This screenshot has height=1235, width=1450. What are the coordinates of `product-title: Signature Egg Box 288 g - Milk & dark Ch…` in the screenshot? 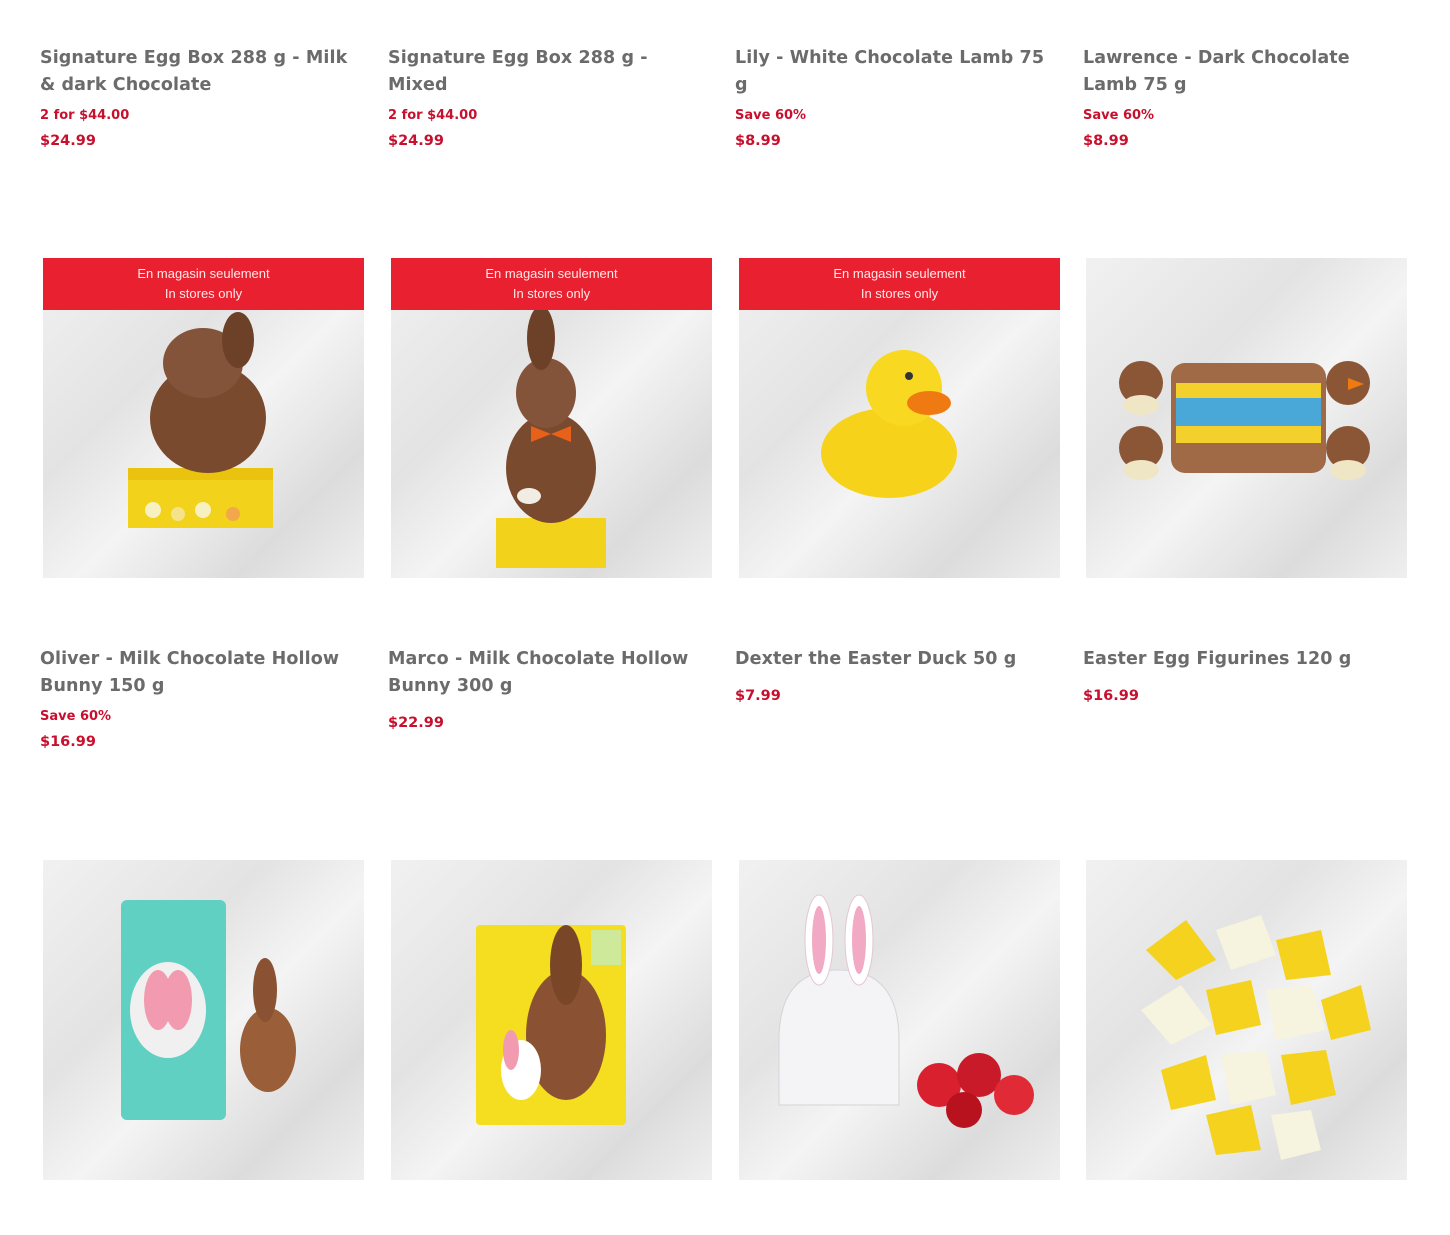 It's located at (202, 72).